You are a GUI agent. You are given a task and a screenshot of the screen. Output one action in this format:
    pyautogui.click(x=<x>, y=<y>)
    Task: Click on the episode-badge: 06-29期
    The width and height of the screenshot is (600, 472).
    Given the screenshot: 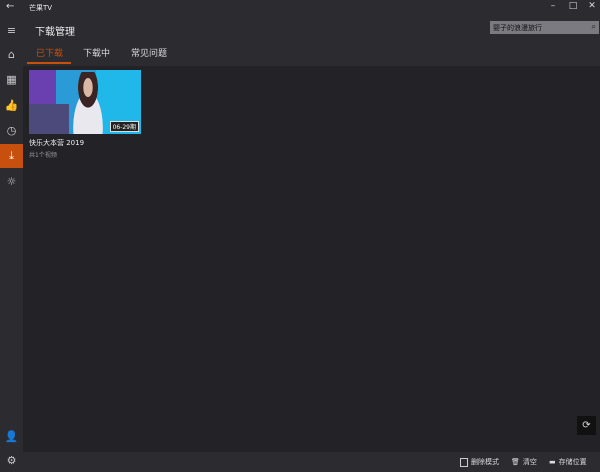 What is the action you would take?
    pyautogui.click(x=124, y=126)
    